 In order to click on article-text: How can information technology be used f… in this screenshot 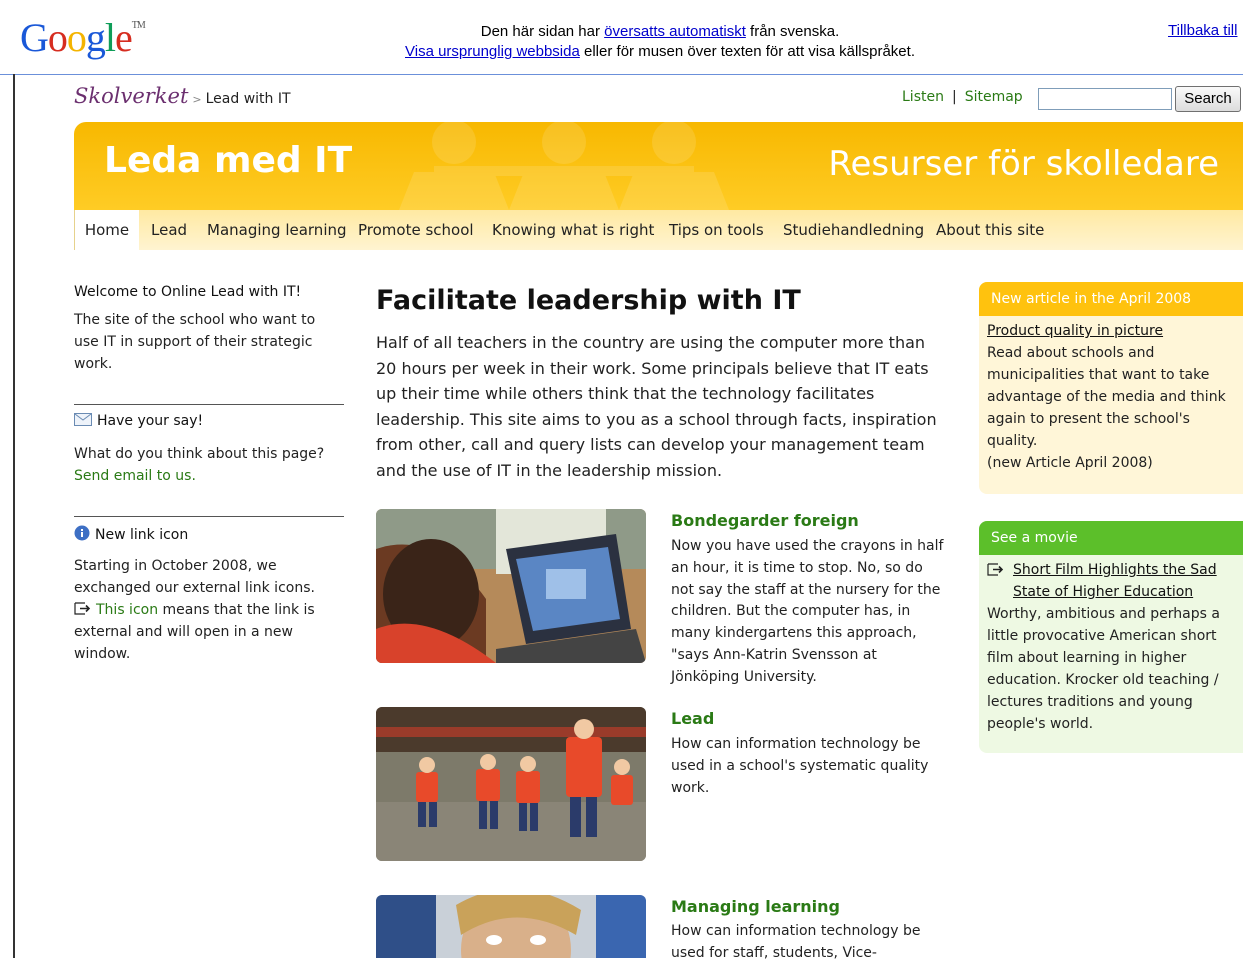, I will do `click(796, 942)`.